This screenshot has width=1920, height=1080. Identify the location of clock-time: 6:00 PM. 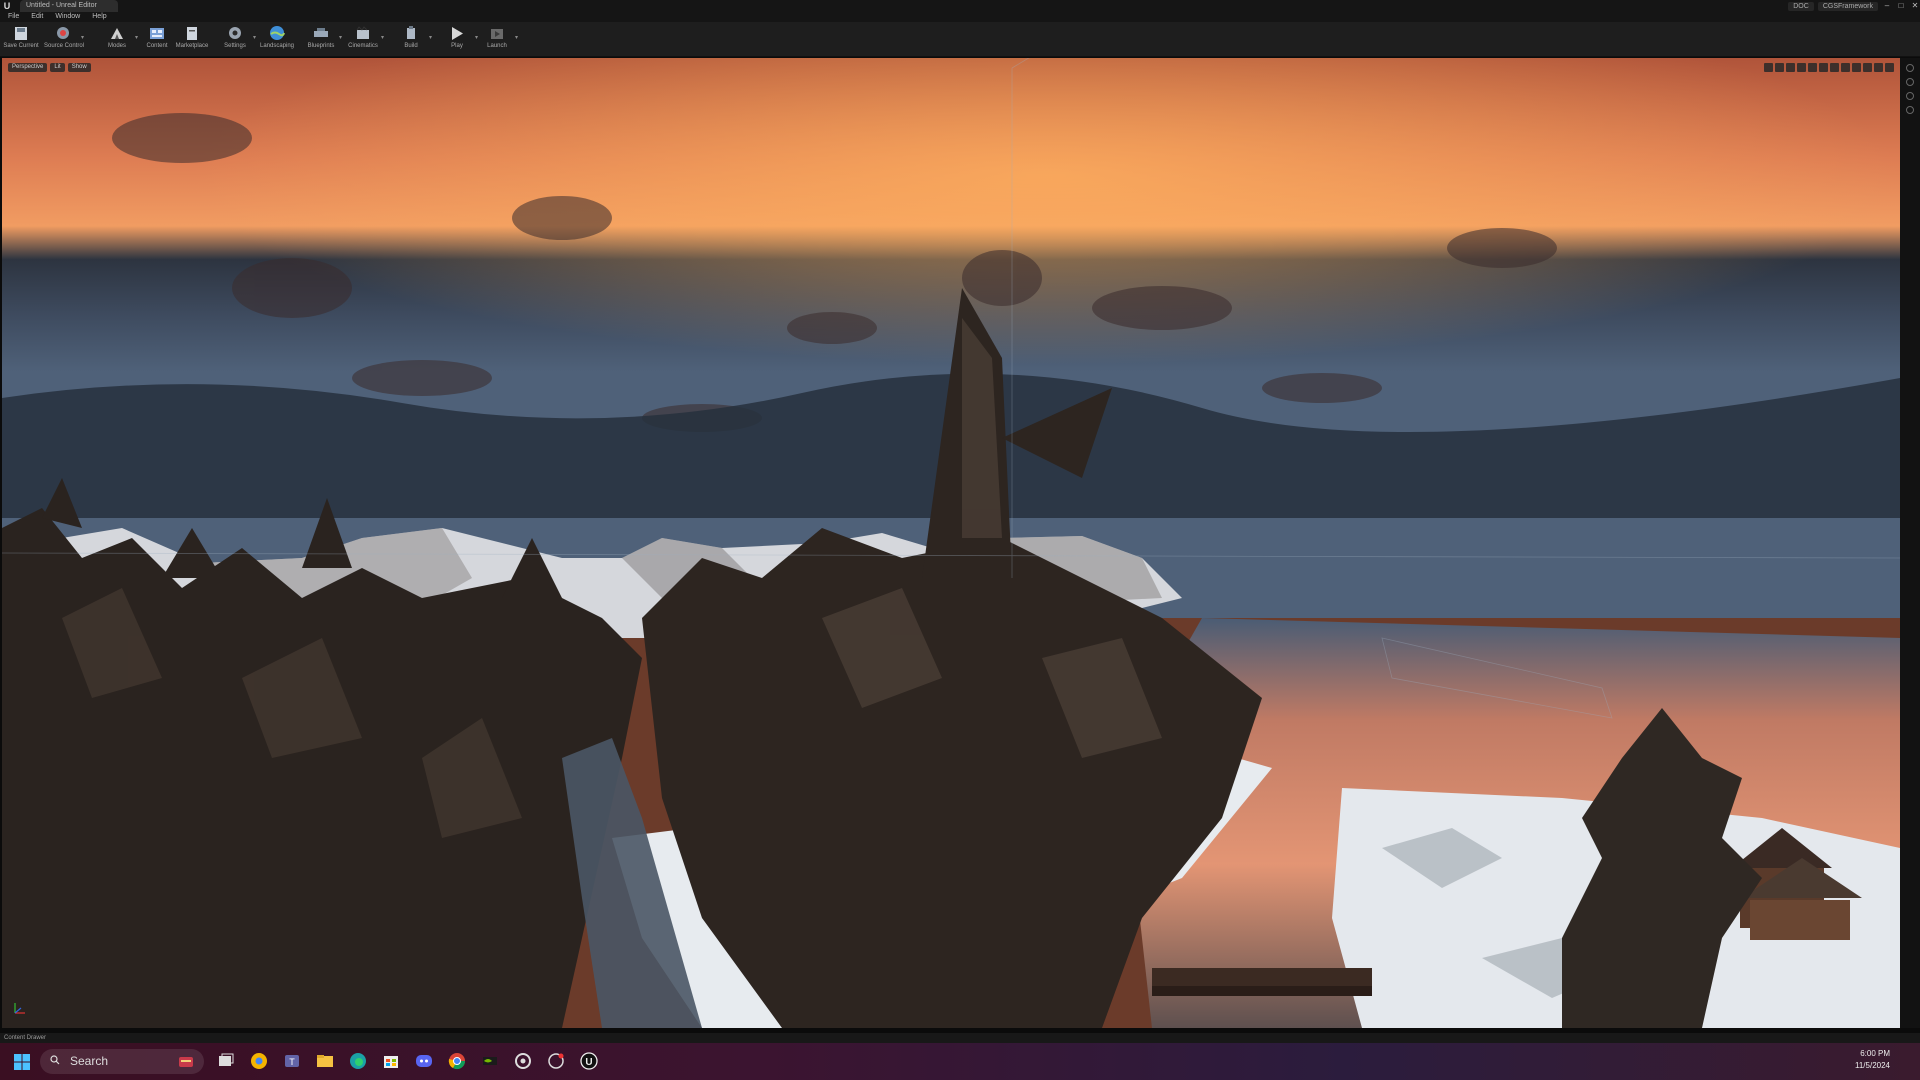
(1875, 1053).